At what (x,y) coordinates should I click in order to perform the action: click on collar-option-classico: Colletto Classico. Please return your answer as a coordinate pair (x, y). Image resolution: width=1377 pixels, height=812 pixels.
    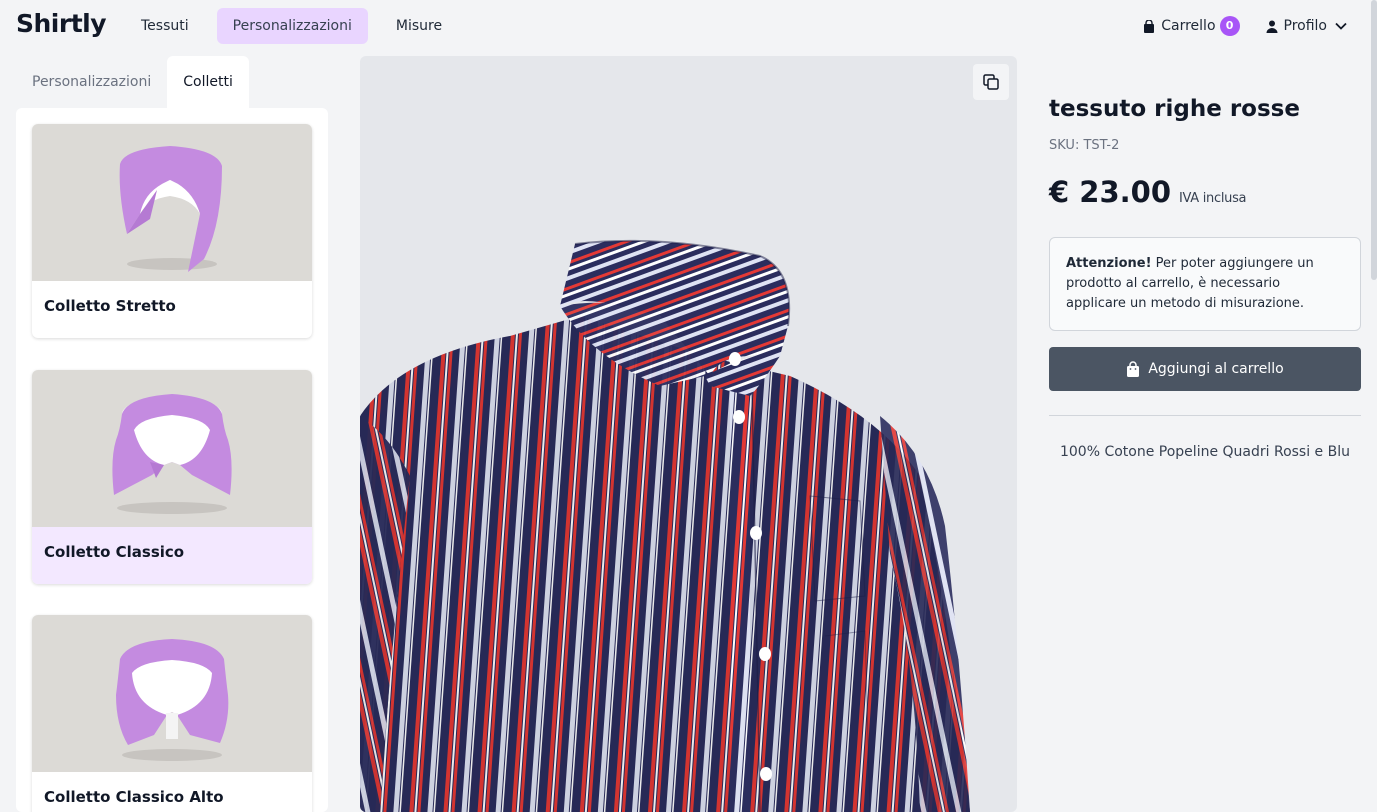
    Looking at the image, I should click on (172, 477).